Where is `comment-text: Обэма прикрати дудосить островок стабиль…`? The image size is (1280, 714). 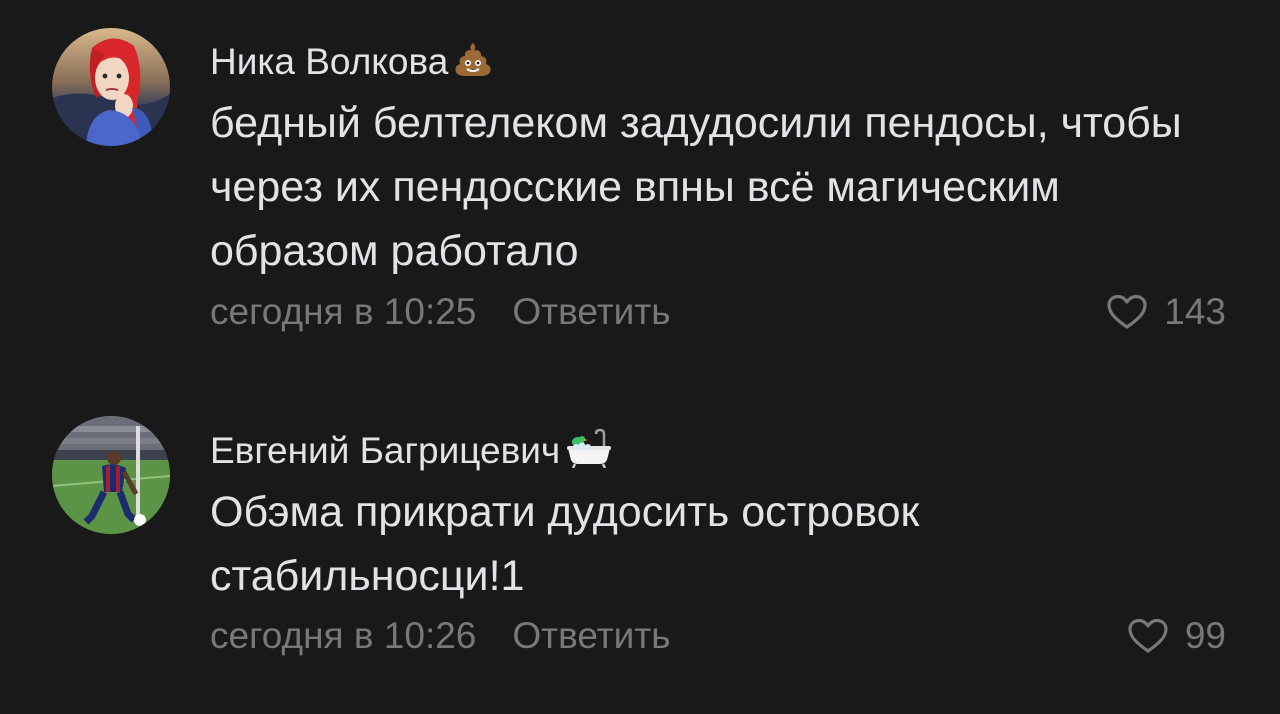
comment-text: Обэма прикрати дудосить островок стабиль… is located at coordinates (565, 544).